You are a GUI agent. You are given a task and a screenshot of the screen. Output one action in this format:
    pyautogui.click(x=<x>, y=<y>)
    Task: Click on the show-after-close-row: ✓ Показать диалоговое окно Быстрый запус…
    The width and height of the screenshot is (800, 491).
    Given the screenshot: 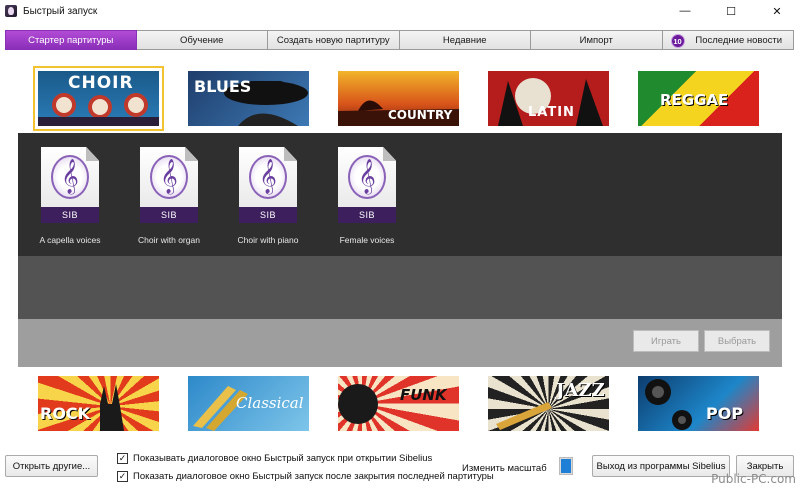 What is the action you would take?
    pyautogui.click(x=305, y=476)
    